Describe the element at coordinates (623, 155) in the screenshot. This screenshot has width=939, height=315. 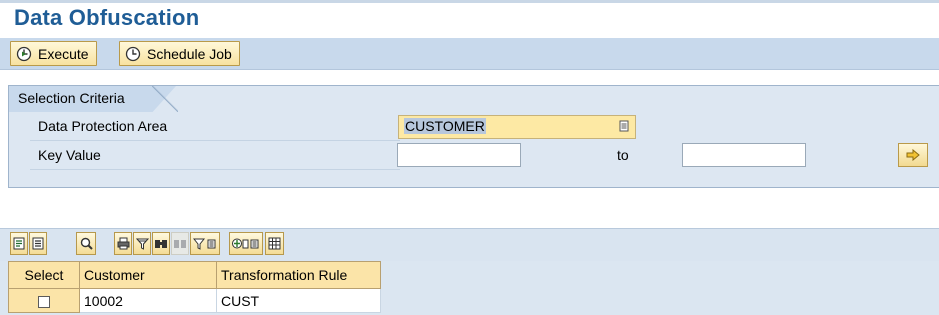
I see `to-label: to` at that location.